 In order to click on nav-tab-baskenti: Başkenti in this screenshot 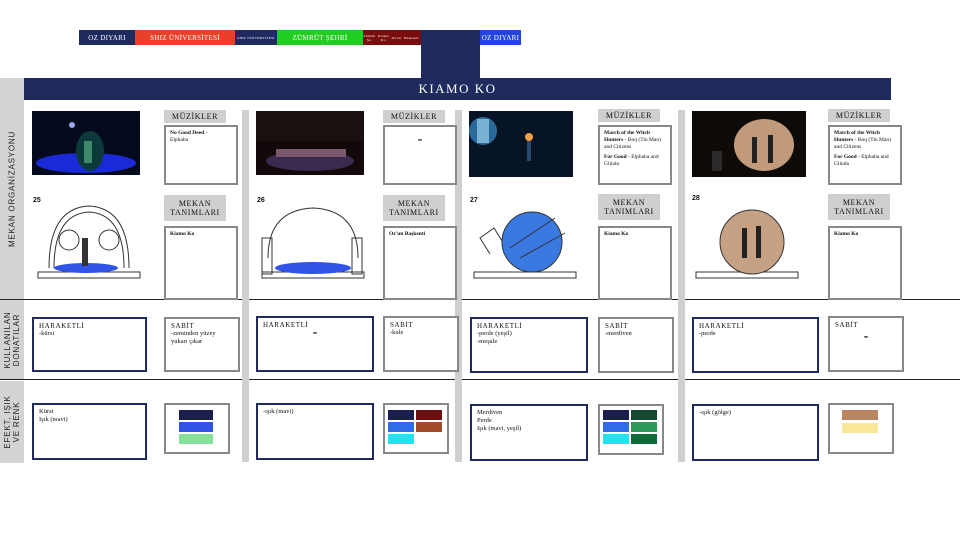, I will do `click(411, 37)`.